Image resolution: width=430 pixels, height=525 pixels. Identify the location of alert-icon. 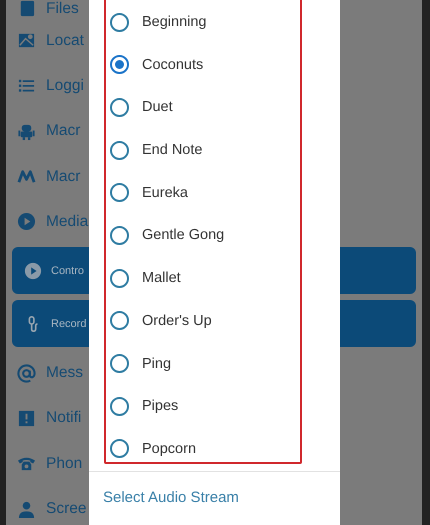
(26, 418).